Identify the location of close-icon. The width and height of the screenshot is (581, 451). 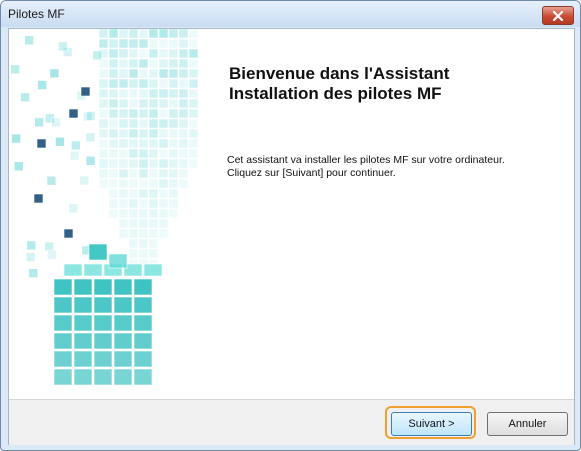
(558, 16).